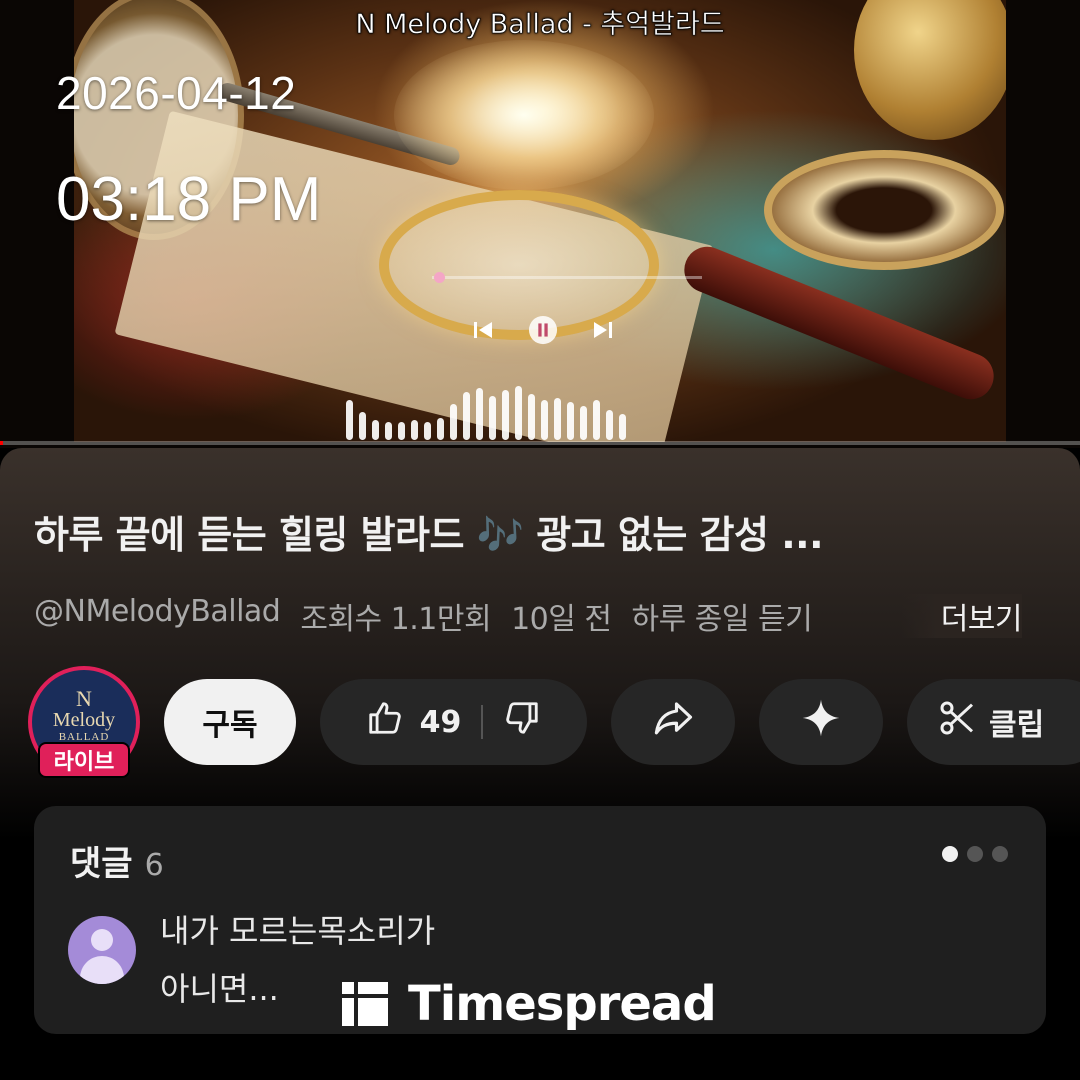  What do you see at coordinates (439, 277) in the screenshot?
I see `embedded-progress-knob` at bounding box center [439, 277].